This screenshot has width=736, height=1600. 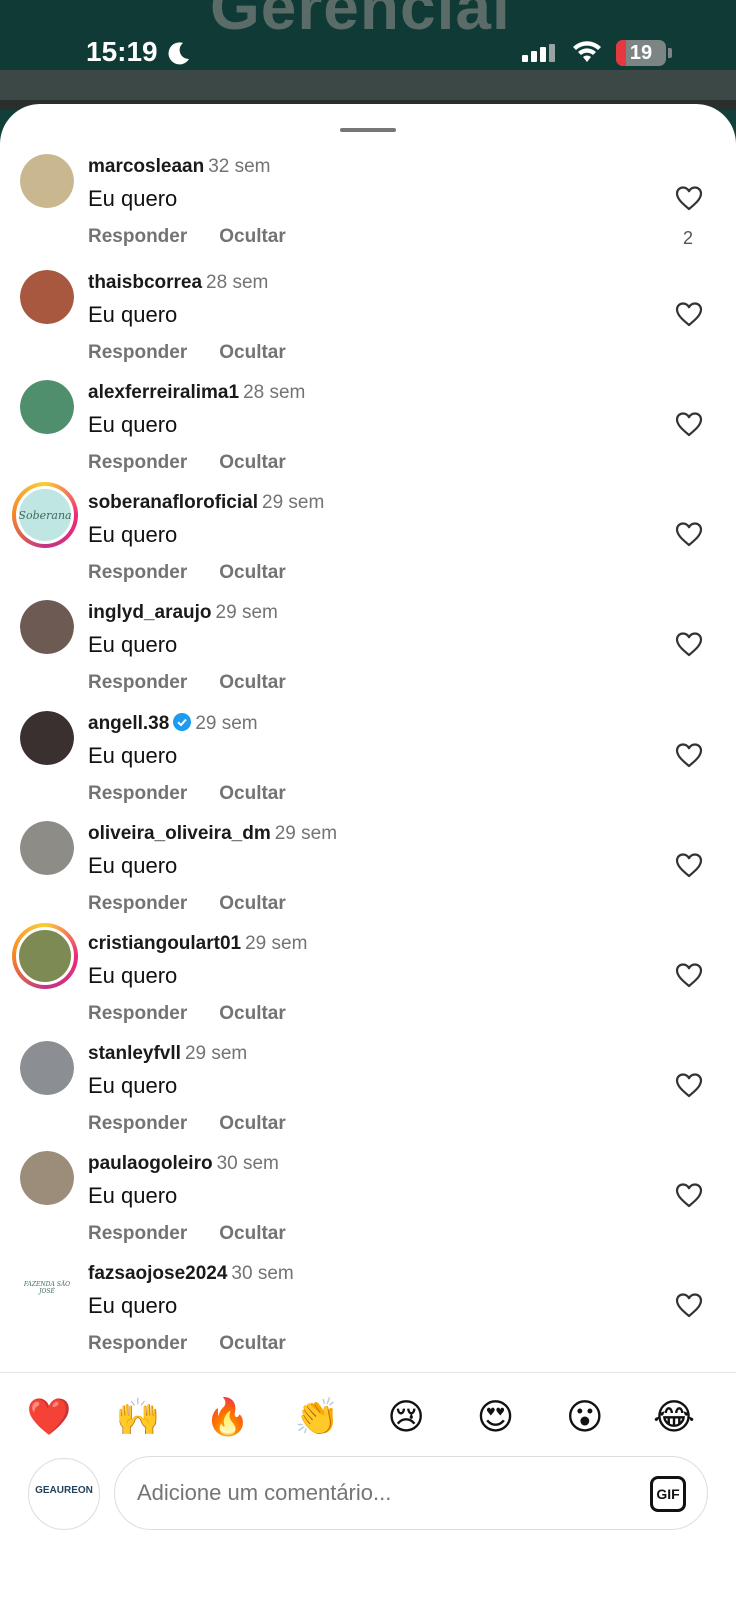 I want to click on comment-header: alexferreiralima1 28 sem, so click(x=196, y=393).